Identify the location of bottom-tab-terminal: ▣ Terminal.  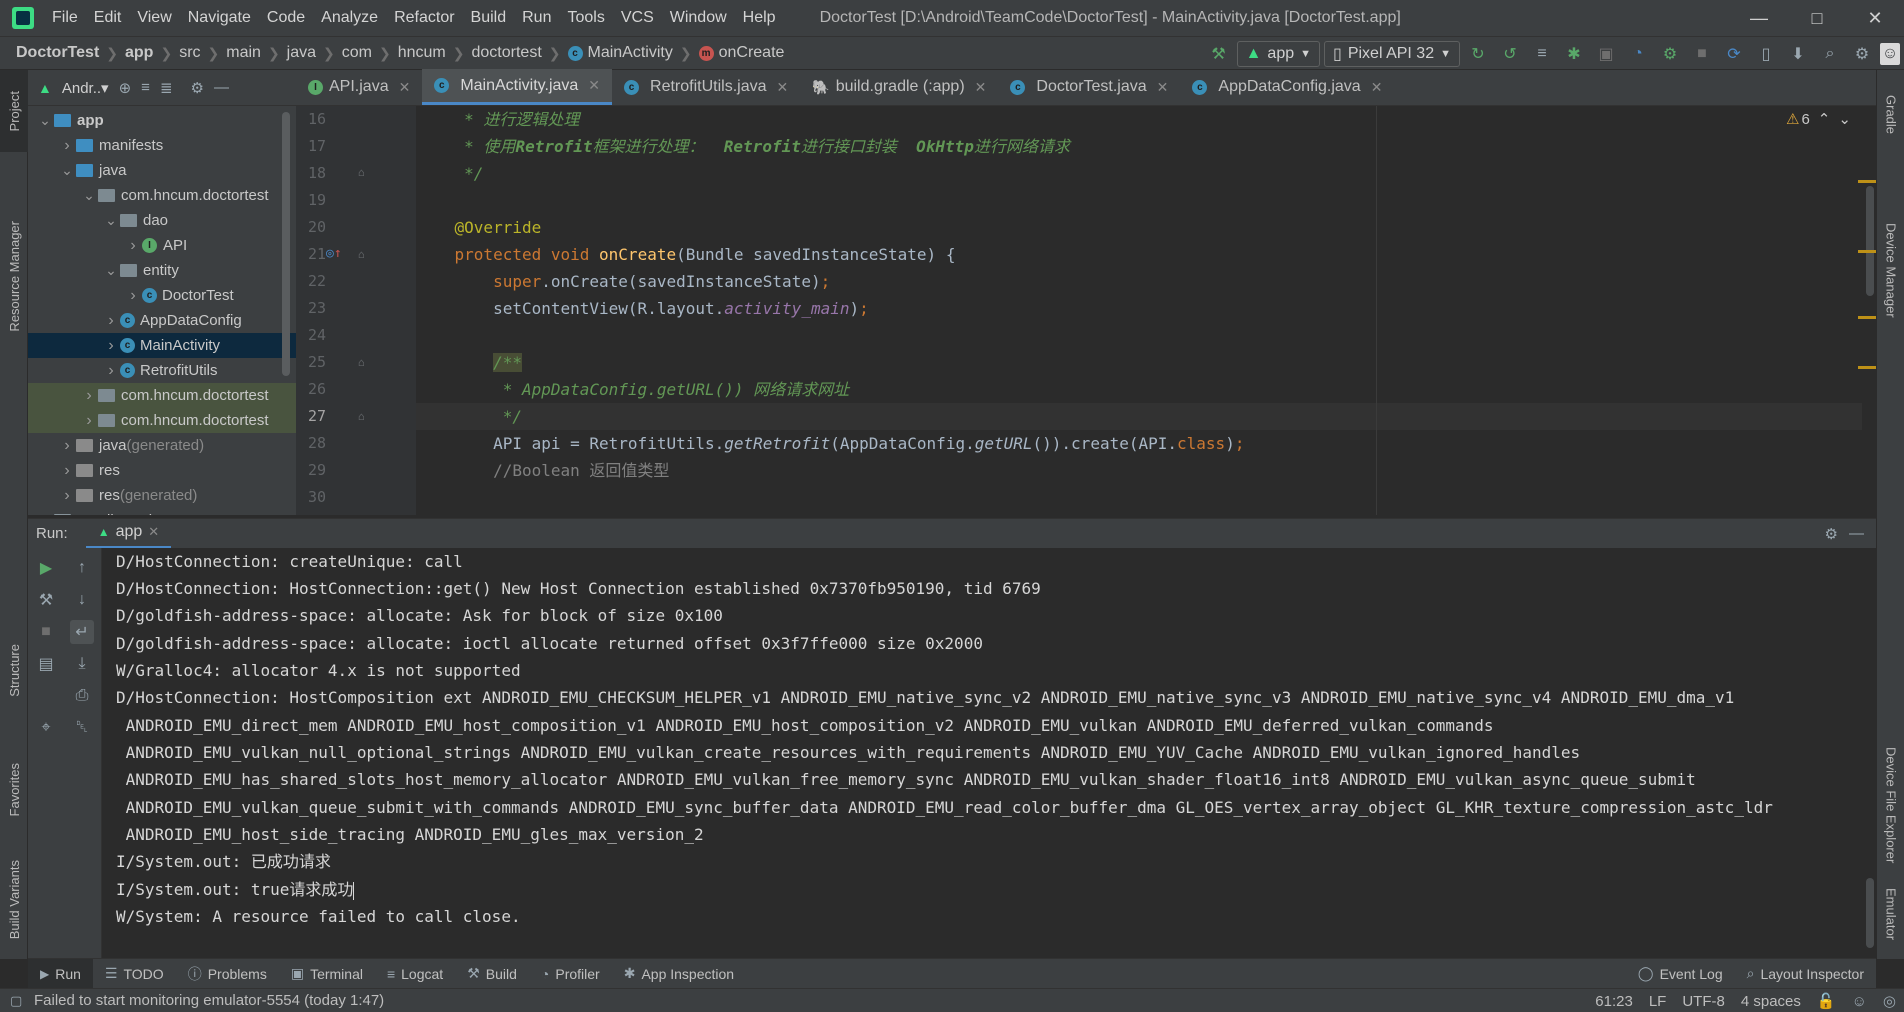
(327, 974).